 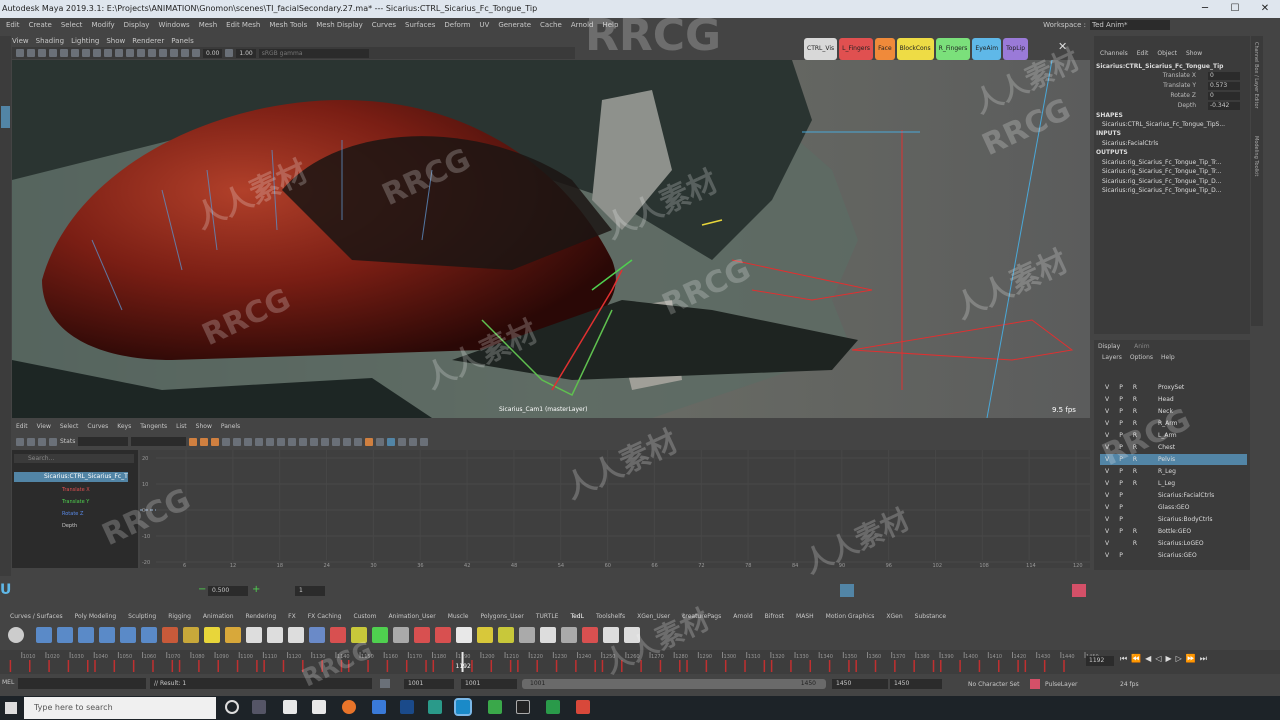 I want to click on layer-name: Sicarius:FacialCtrls, so click(x=1178, y=495).